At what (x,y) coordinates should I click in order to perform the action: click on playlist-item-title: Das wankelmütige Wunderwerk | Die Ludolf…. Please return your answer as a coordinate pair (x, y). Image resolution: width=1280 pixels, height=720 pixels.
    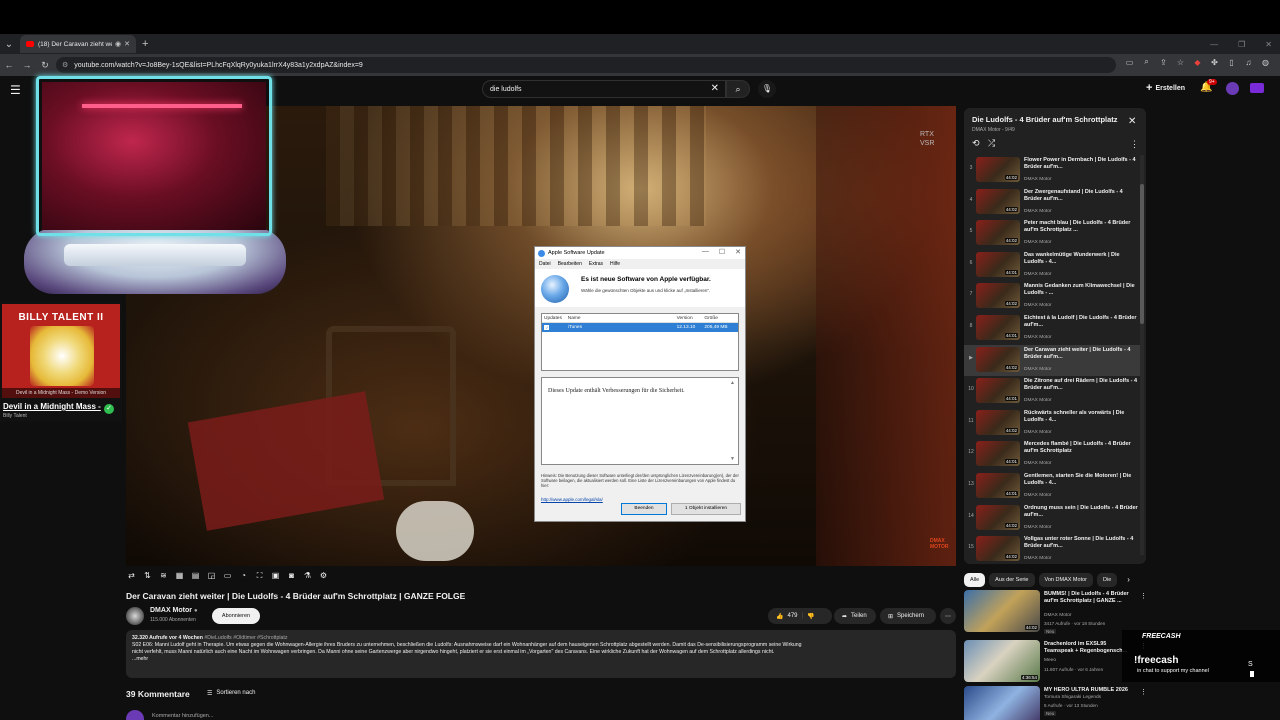
    Looking at the image, I should click on (1081, 259).